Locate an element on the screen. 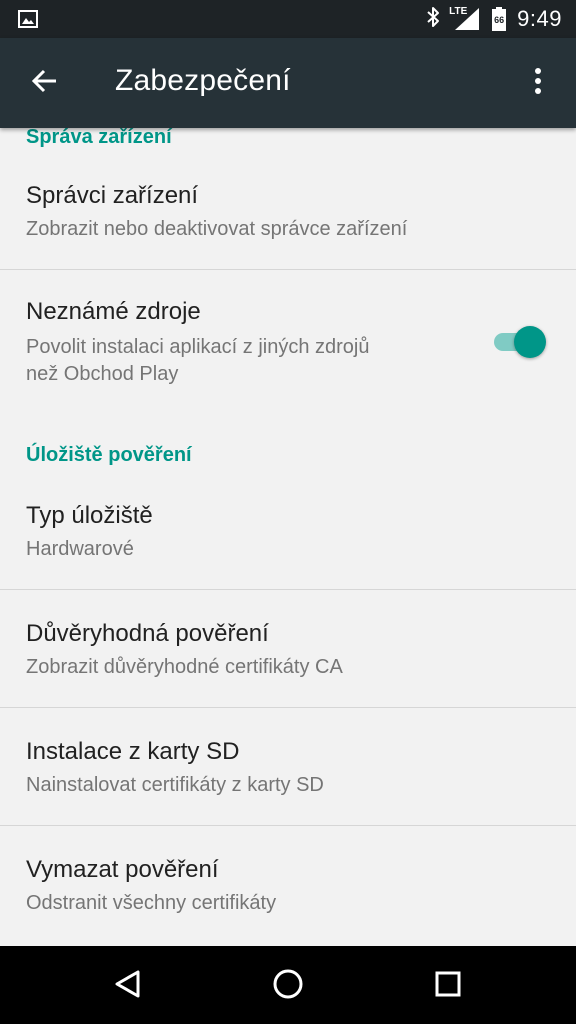  navigation-bar is located at coordinates (288, 985).